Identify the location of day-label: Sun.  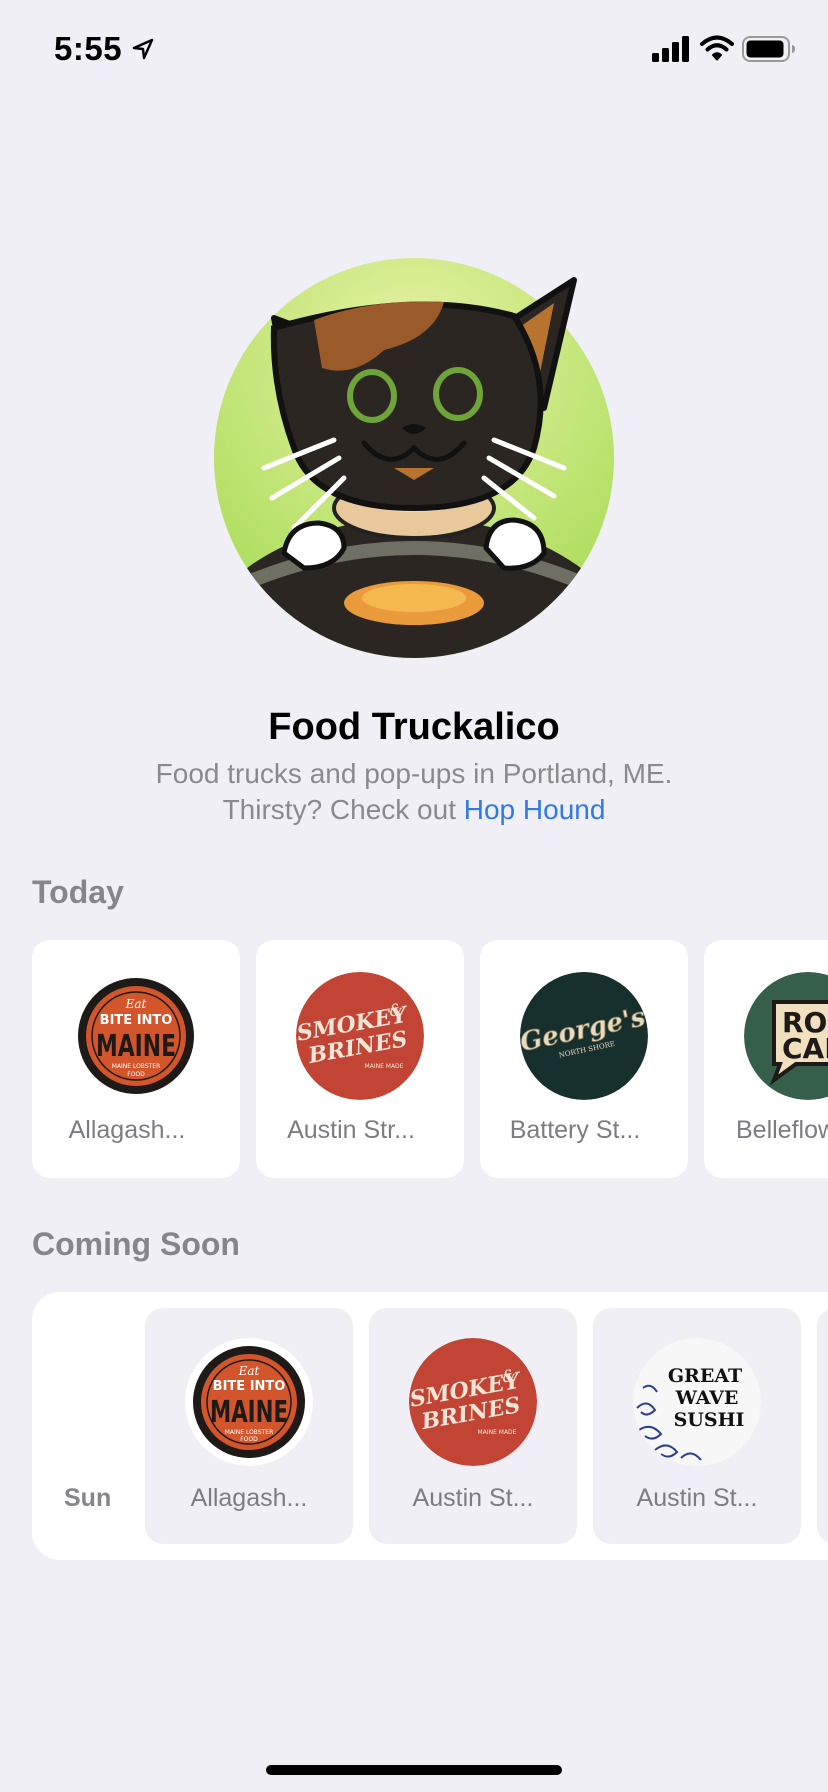
(88, 1498).